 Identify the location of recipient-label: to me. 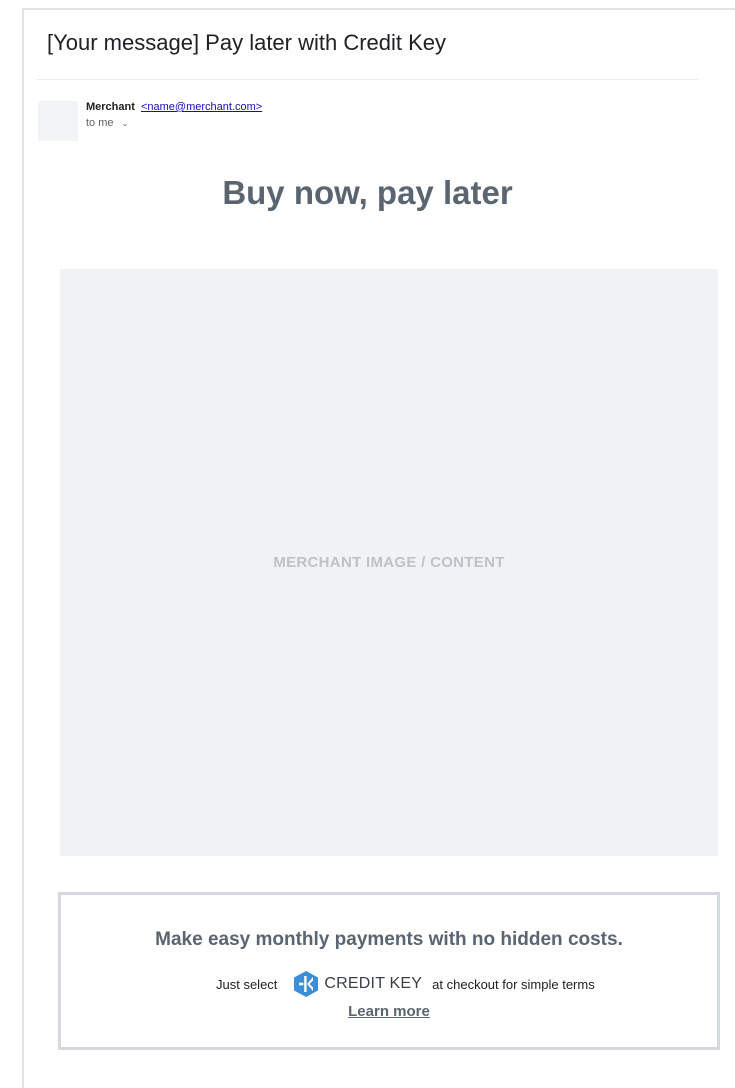
(100, 123).